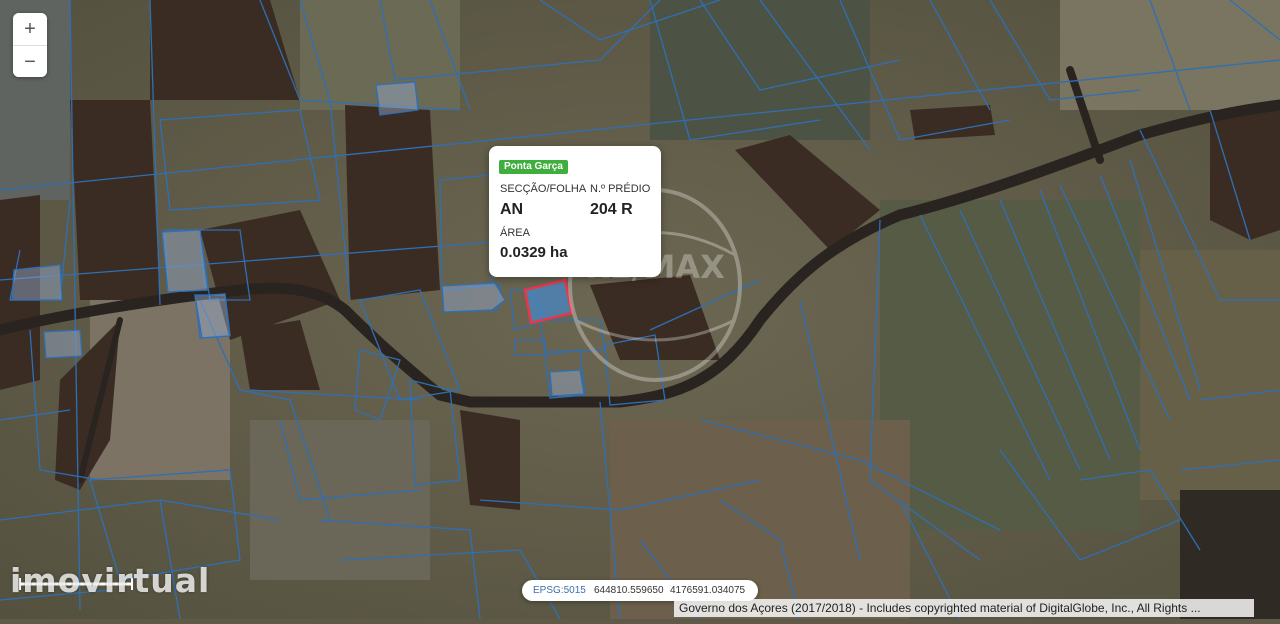  What do you see at coordinates (534, 252) in the screenshot?
I see `area-value: 0.0329 ha` at bounding box center [534, 252].